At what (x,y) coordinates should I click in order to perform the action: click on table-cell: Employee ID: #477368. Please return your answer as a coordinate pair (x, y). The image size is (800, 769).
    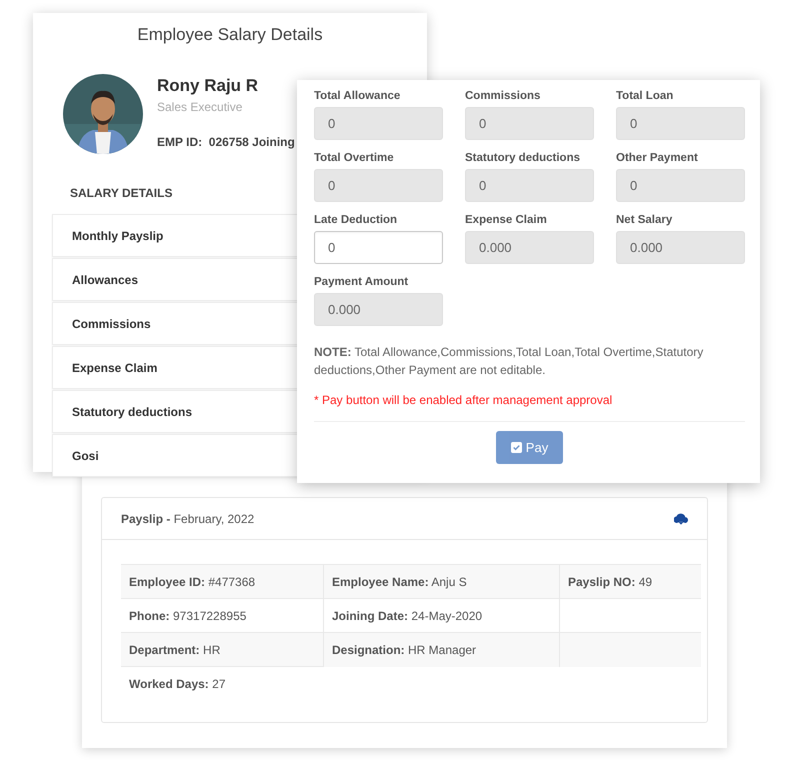
    Looking at the image, I should click on (222, 581).